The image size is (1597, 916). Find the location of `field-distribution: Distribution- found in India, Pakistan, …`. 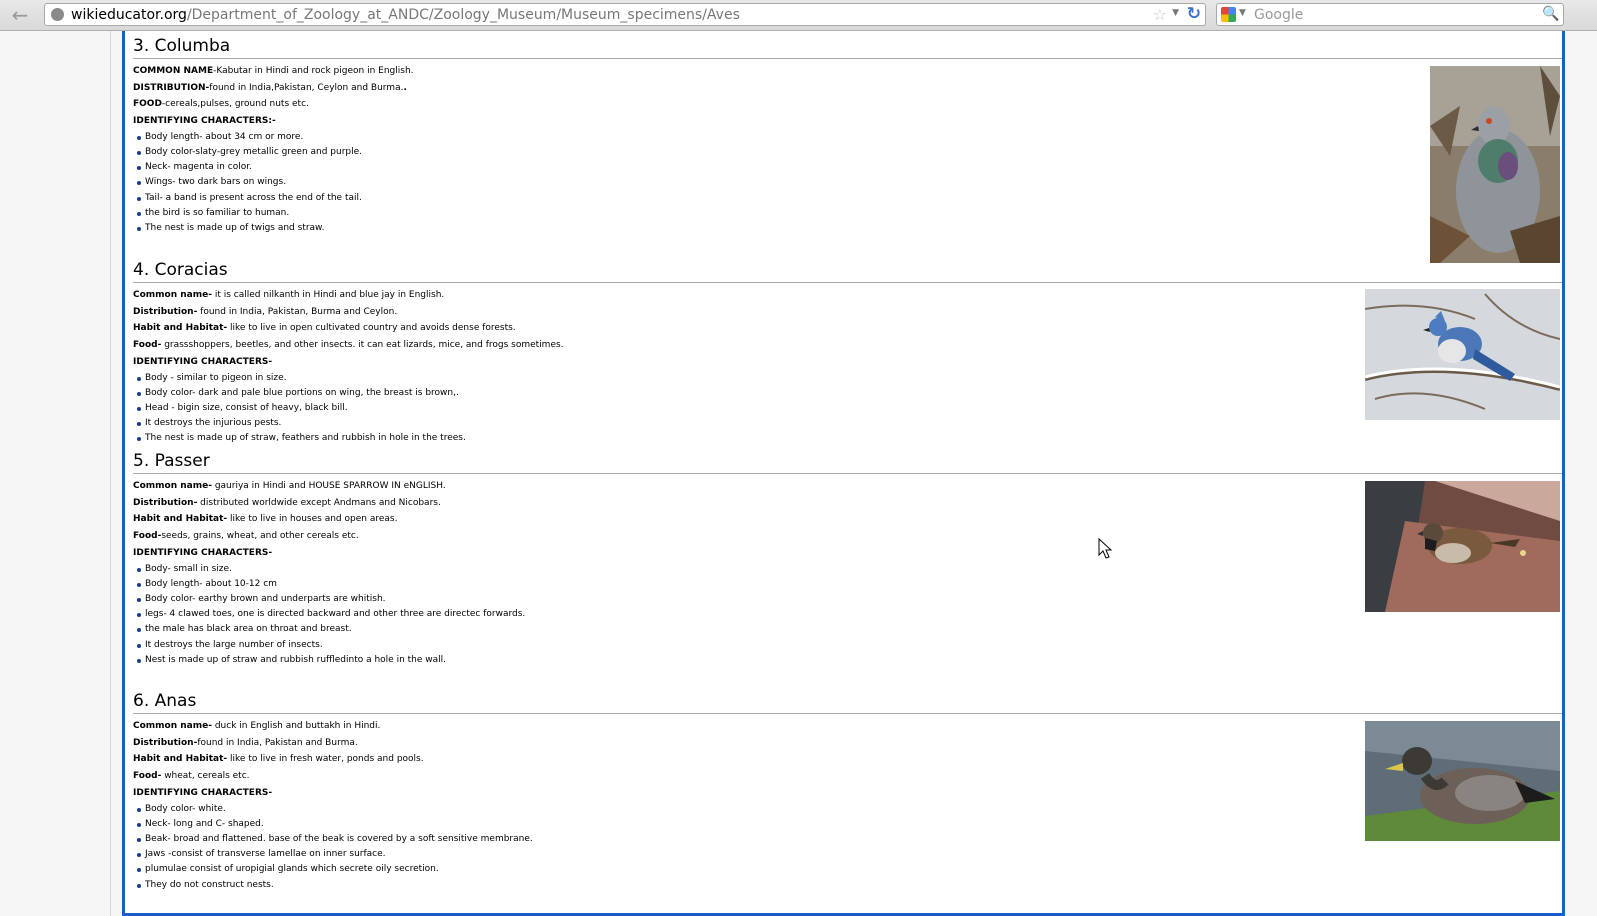

field-distribution: Distribution- found in India, Pakistan, … is located at coordinates (265, 311).